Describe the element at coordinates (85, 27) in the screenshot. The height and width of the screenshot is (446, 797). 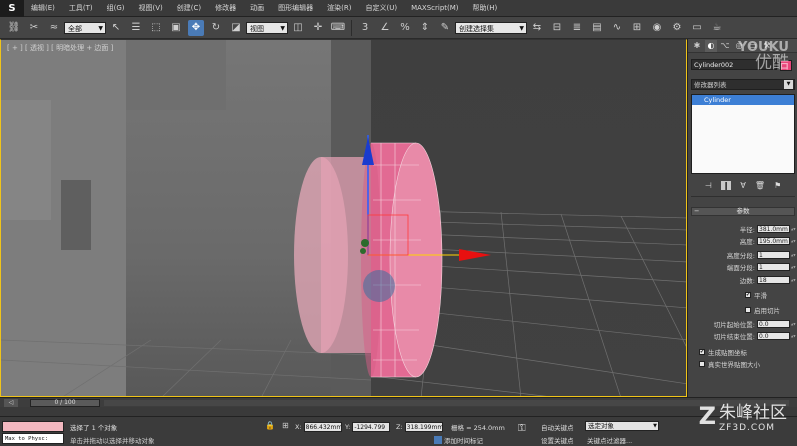
I see `selection-filter-dropdown: 全部 ▼` at that location.